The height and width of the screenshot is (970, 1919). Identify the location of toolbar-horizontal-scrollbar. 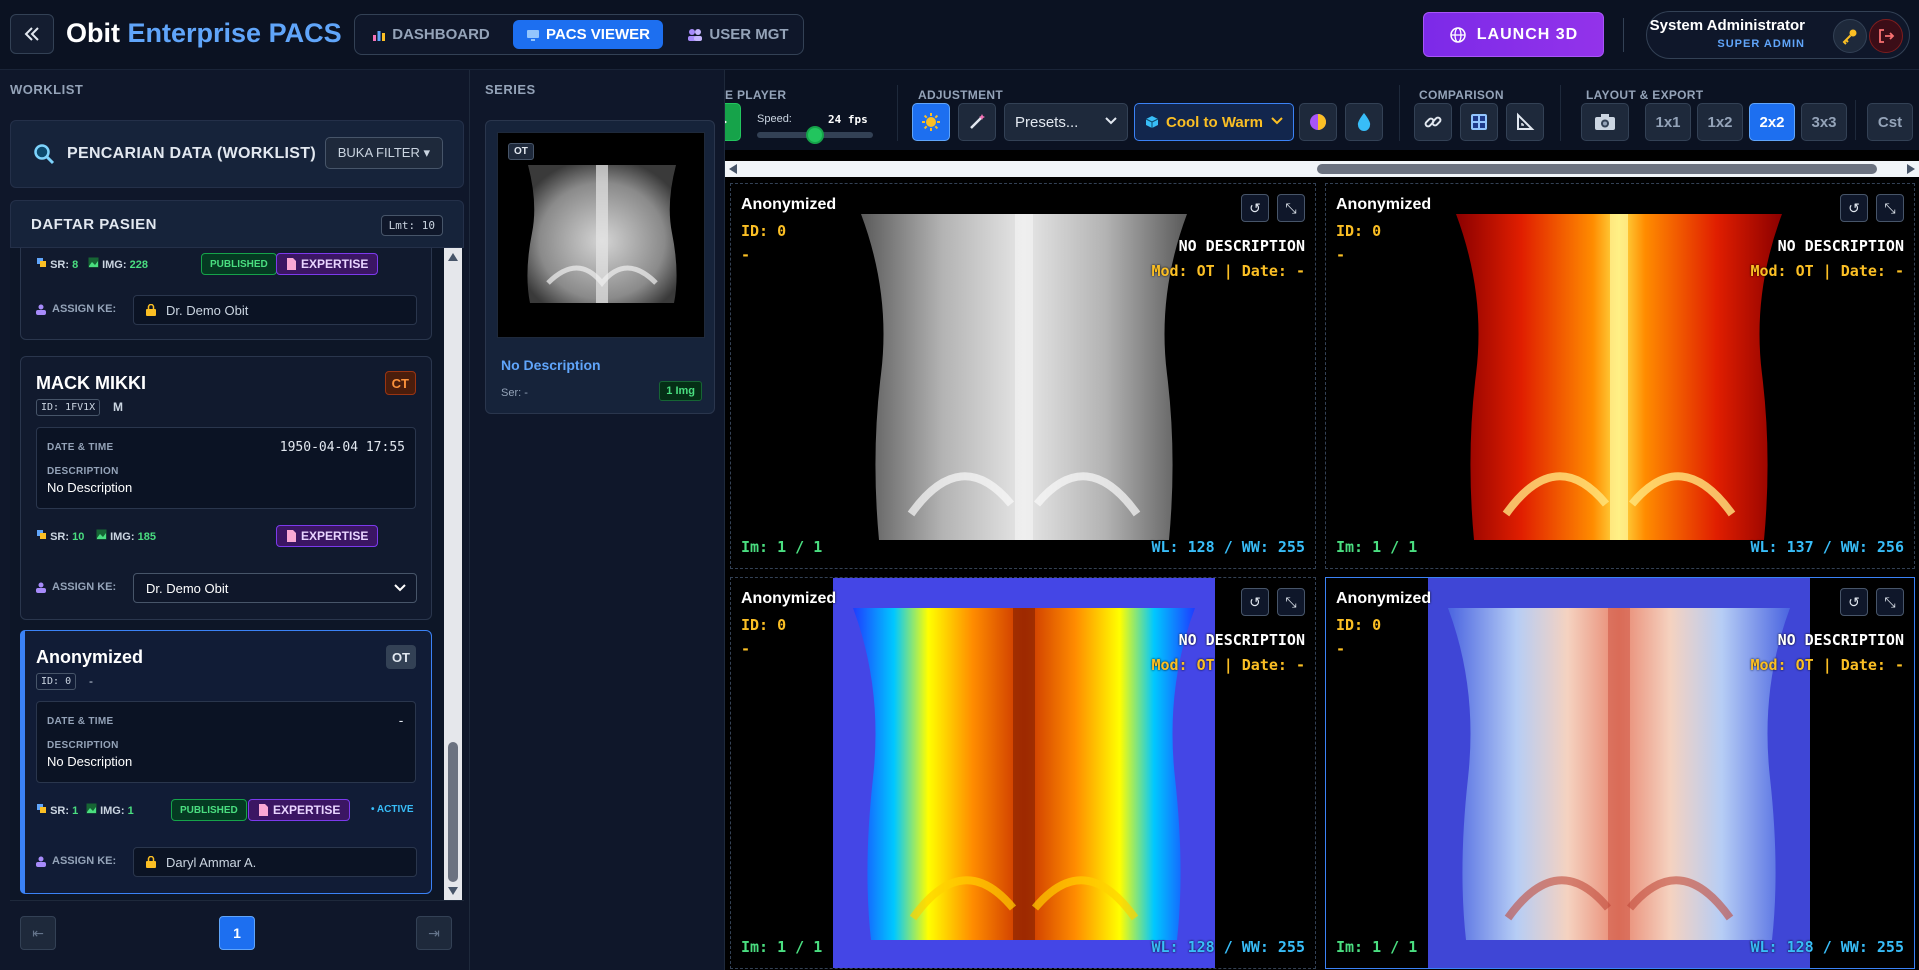
(1322, 169).